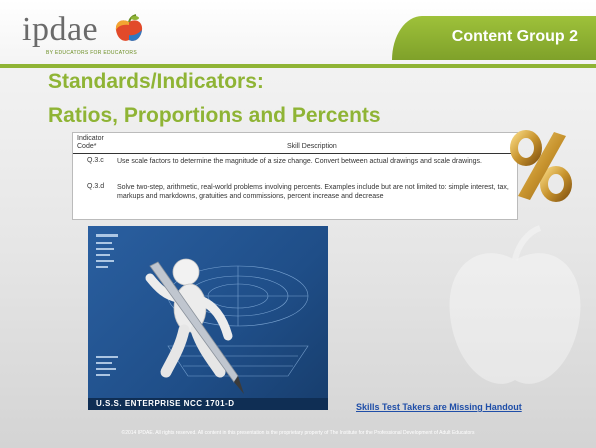 The height and width of the screenshot is (448, 596). What do you see at coordinates (165, 403) in the screenshot?
I see `image-caption: U.S.S. ENTERPRISE NCC 1701-D` at bounding box center [165, 403].